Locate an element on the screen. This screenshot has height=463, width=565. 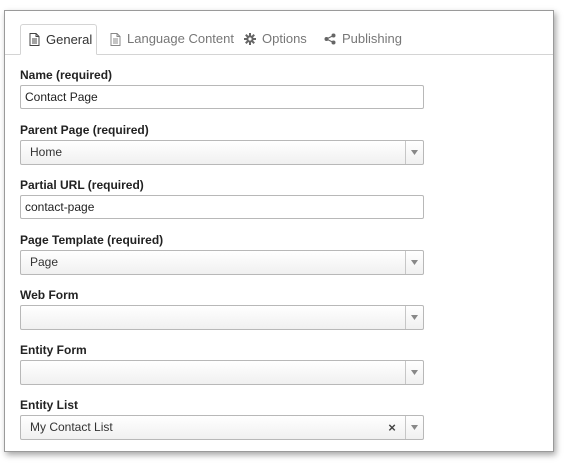
entity-list-label: Entity List is located at coordinates (49, 405).